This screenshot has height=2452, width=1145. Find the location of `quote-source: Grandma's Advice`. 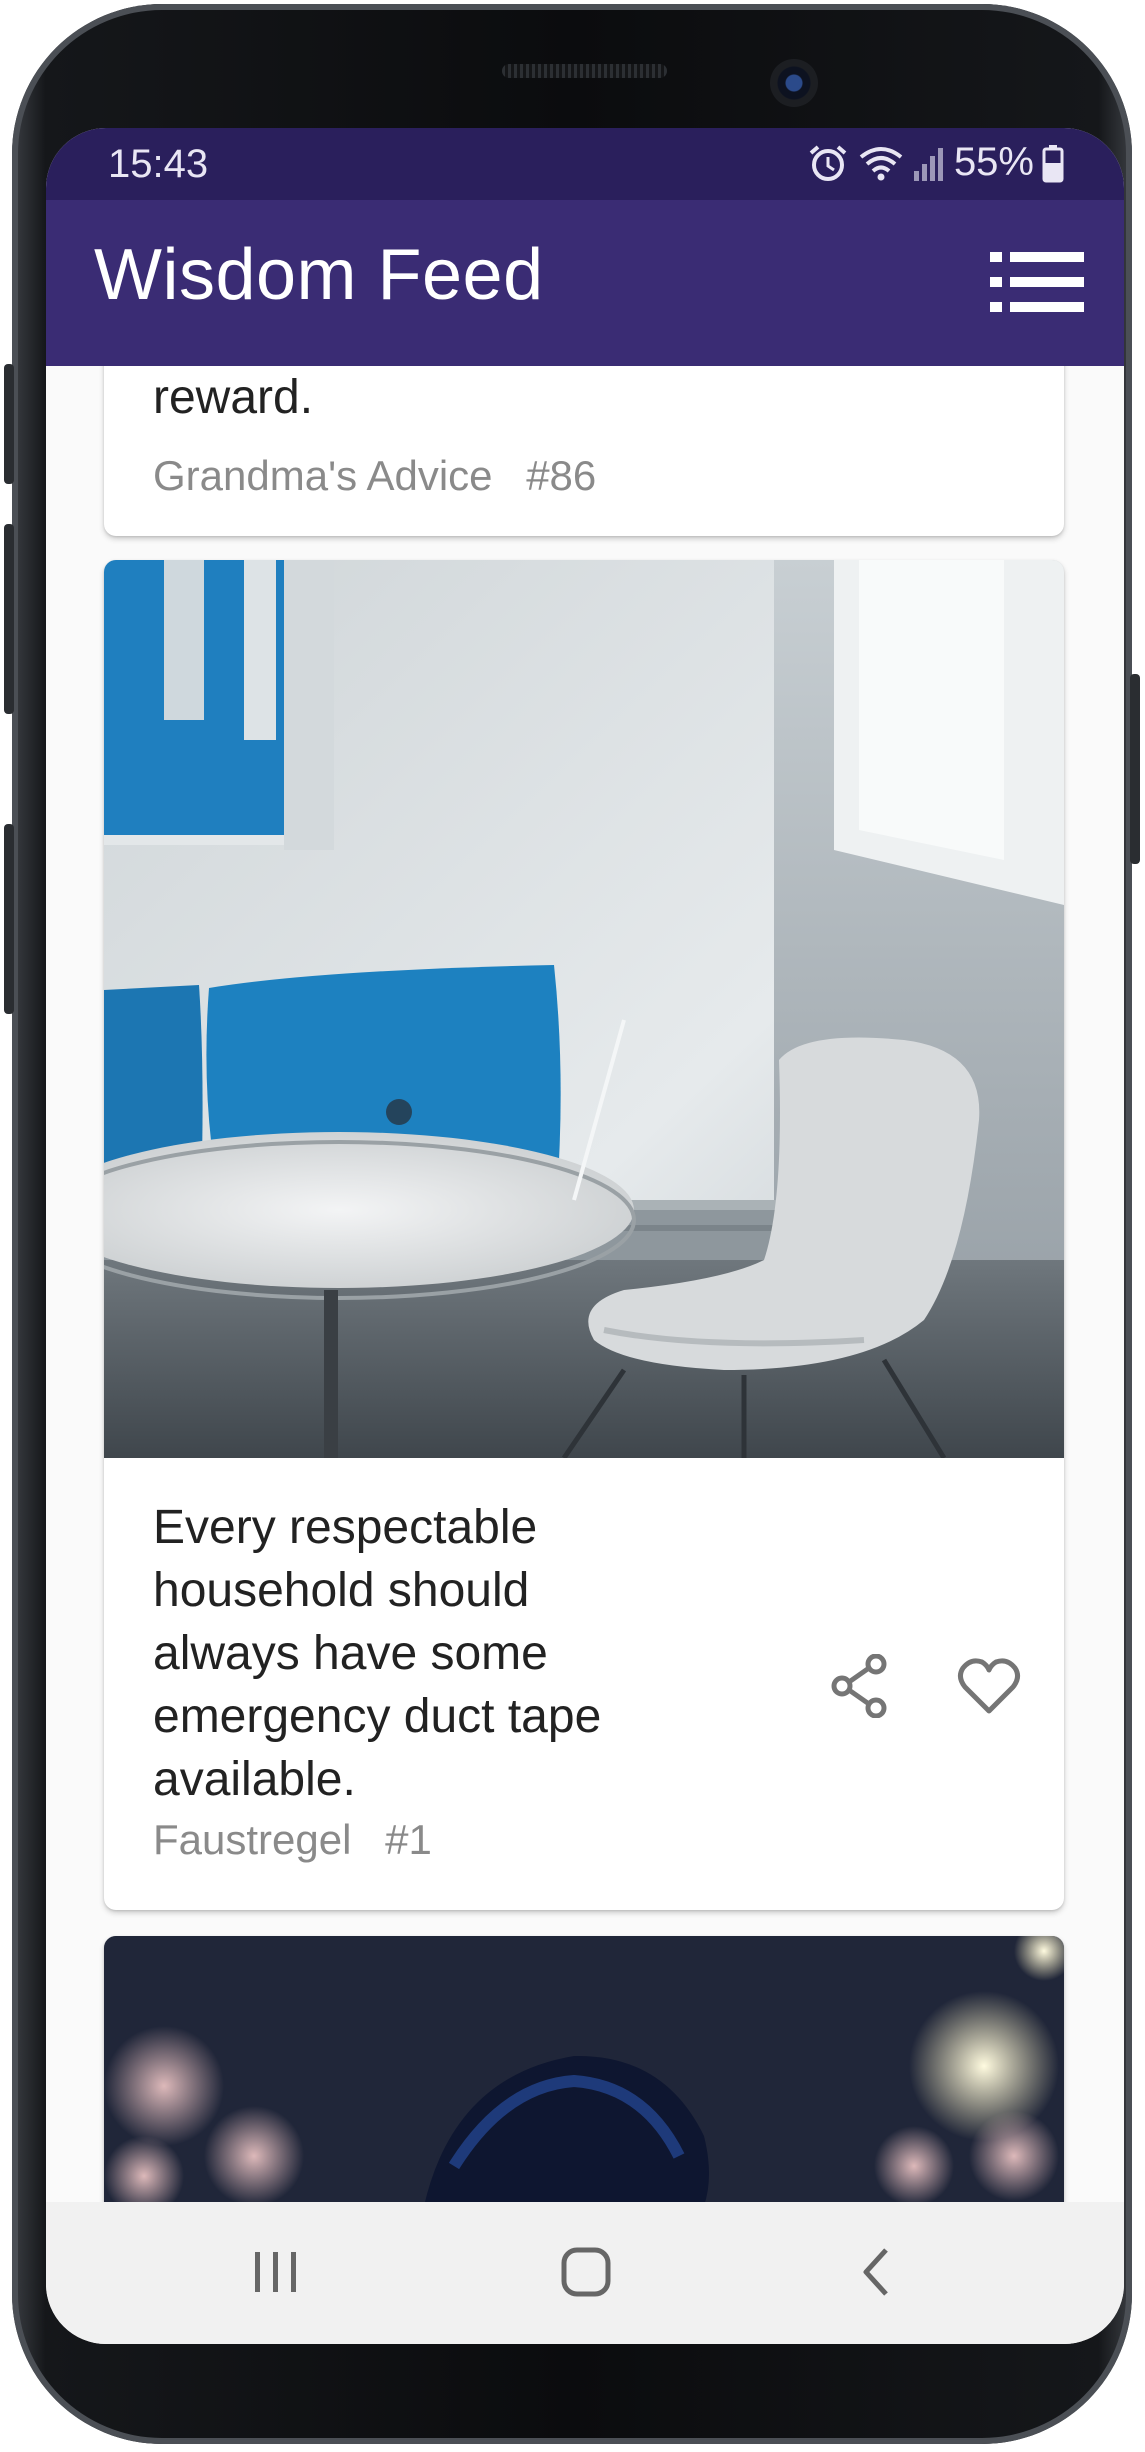

quote-source: Grandma's Advice is located at coordinates (323, 475).